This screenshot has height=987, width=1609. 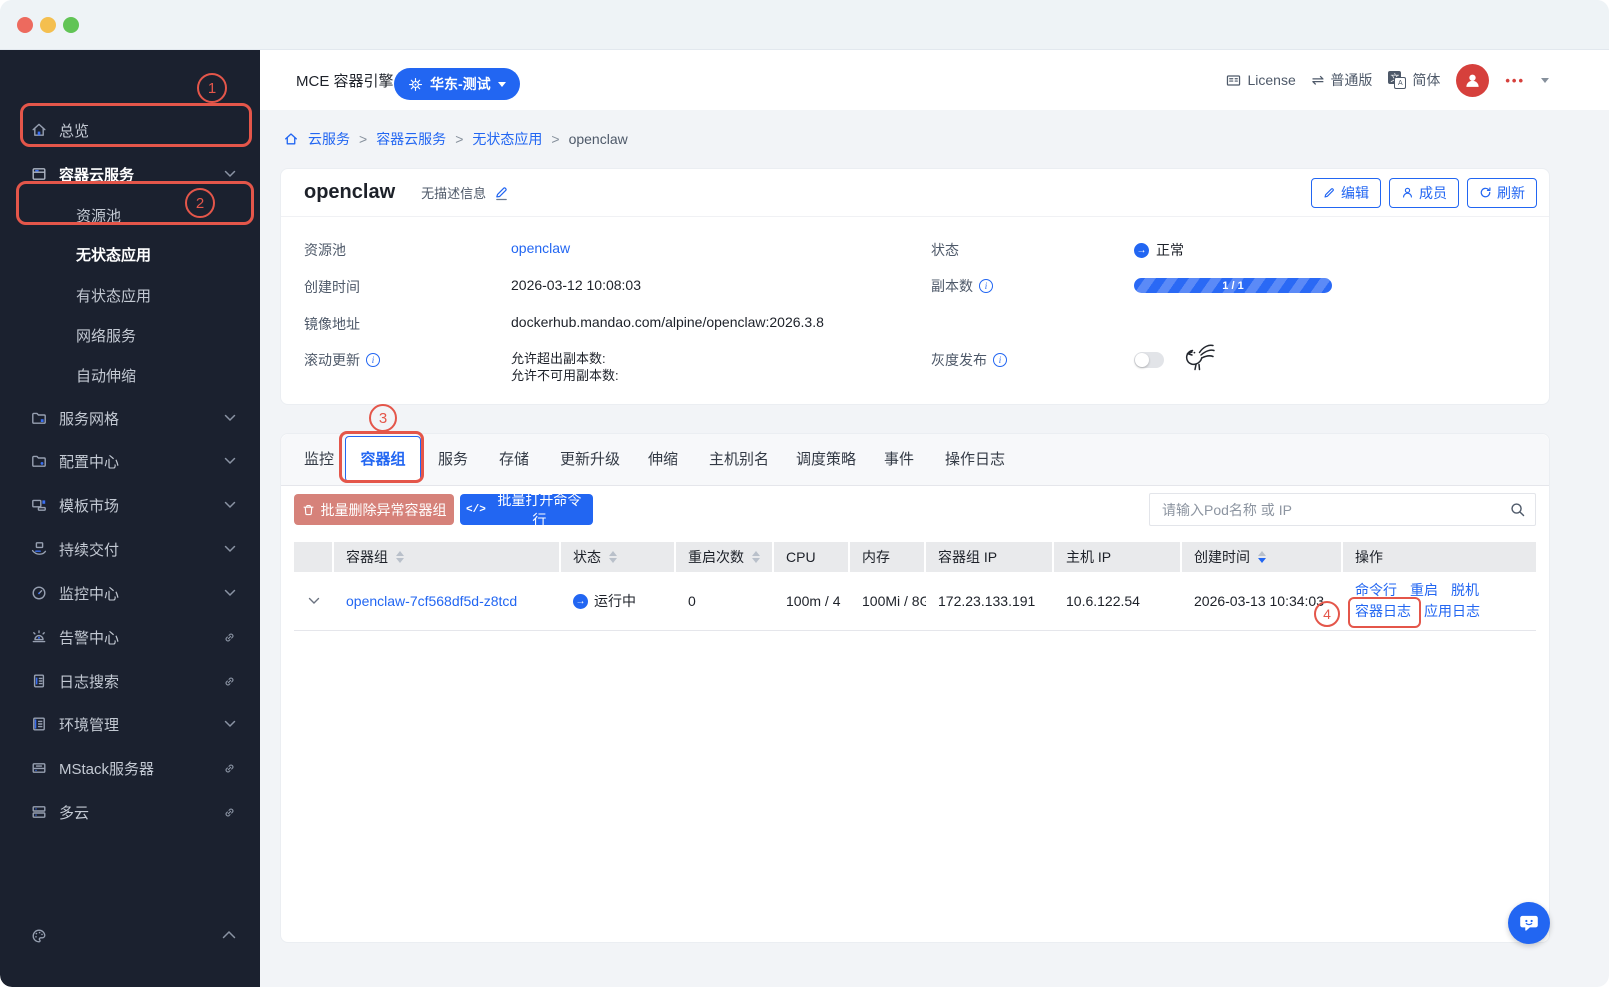 I want to click on cluster-selector: 华东-测试, so click(x=457, y=84).